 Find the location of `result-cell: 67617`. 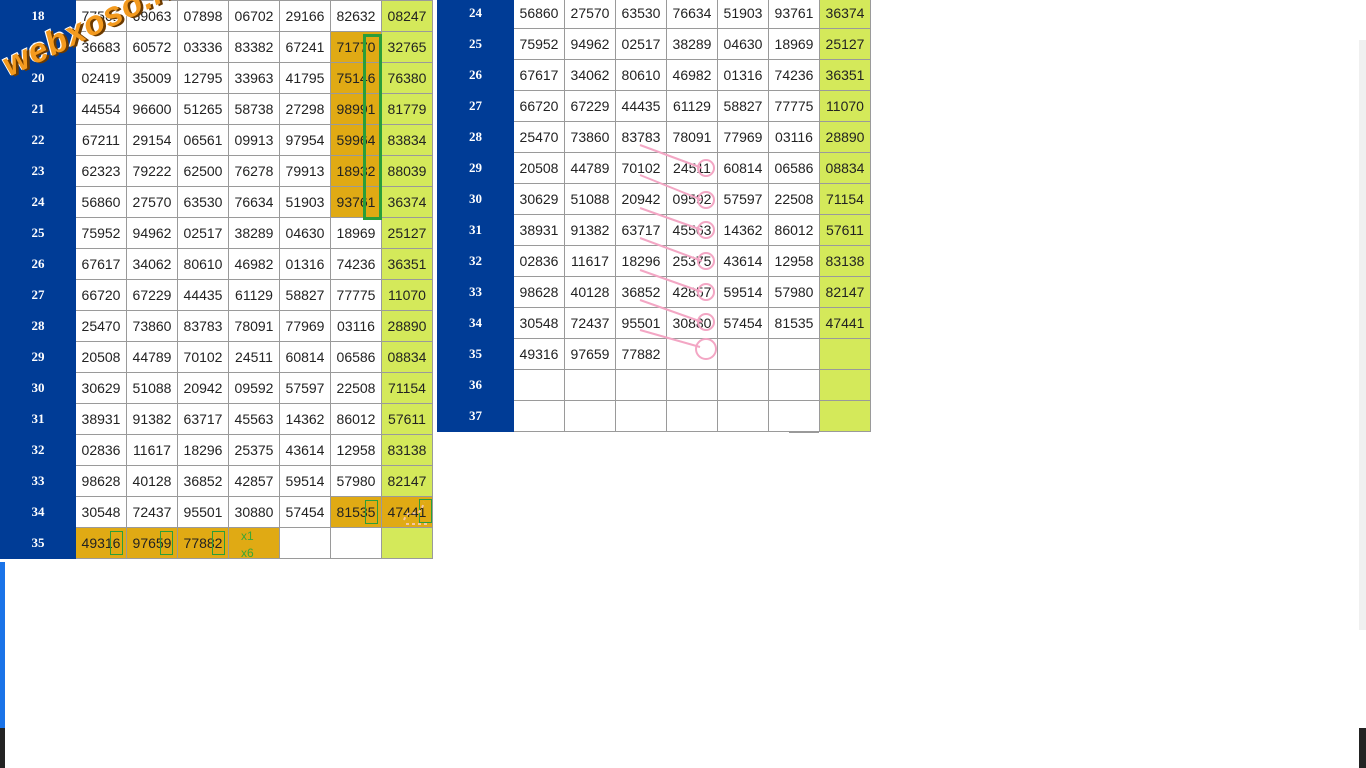

result-cell: 67617 is located at coordinates (101, 264).